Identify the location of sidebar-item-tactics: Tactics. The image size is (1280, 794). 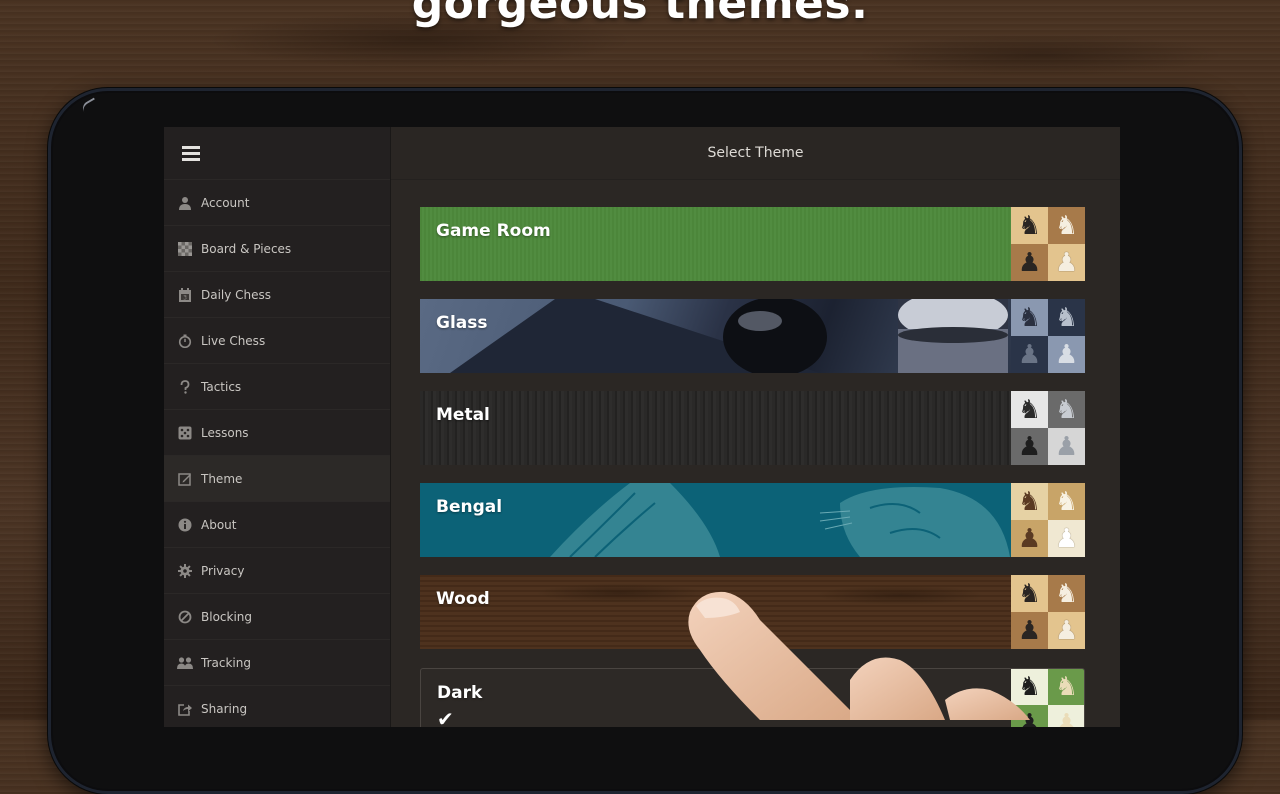
(277, 386).